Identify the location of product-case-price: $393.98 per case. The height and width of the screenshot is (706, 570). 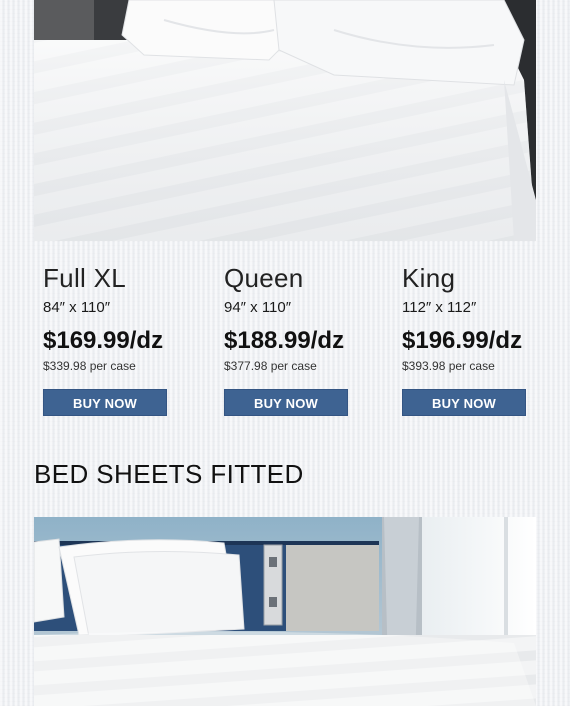
(448, 366).